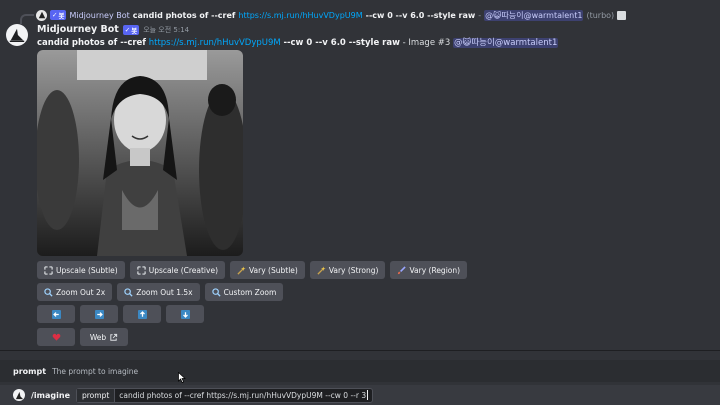 The height and width of the screenshot is (405, 720). I want to click on vary-subtle-label: Vary (Subtle), so click(273, 270).